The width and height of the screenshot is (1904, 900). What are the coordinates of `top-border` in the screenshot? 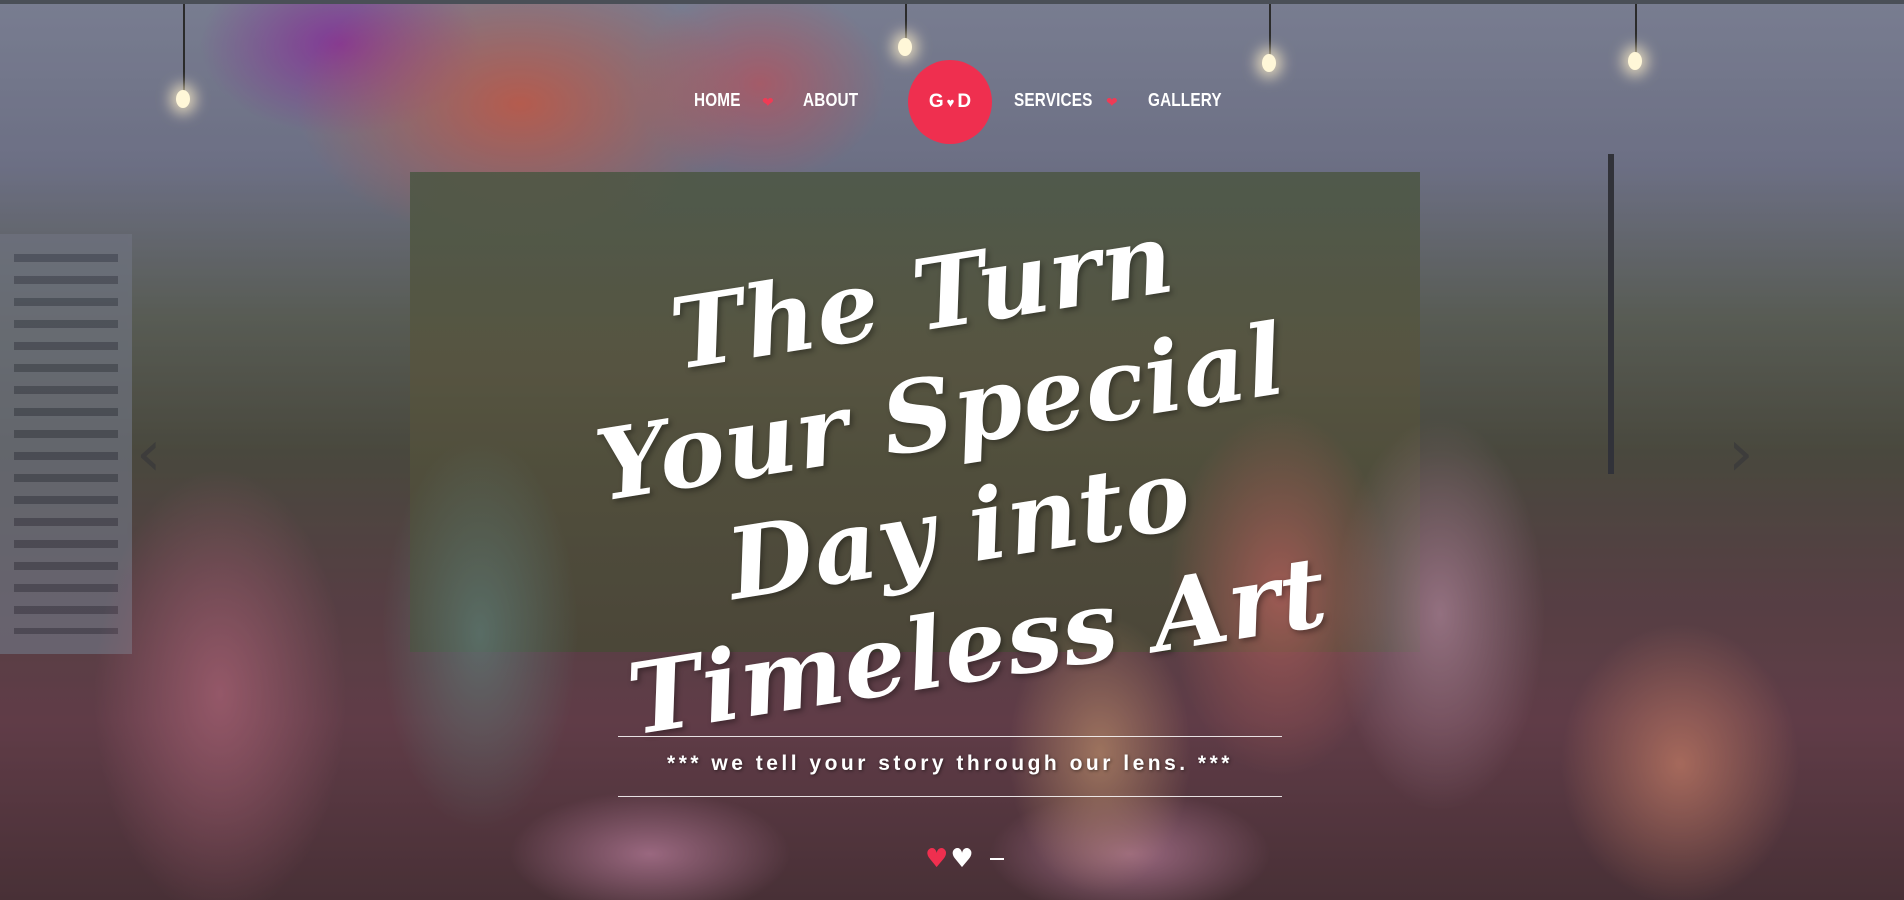 It's located at (952, 2).